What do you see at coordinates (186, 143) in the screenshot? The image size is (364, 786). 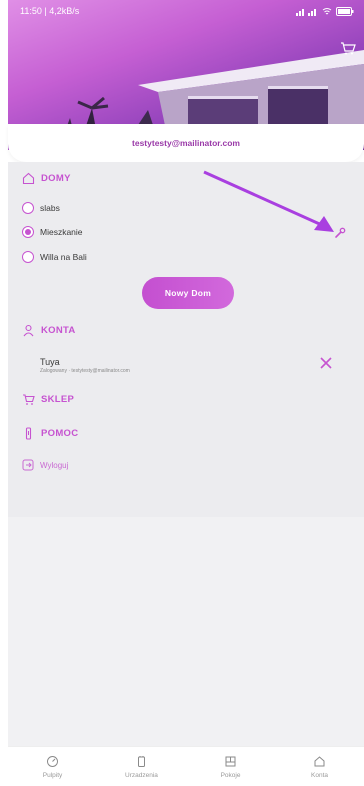 I see `account-email: testytesty@mailinator.com` at bounding box center [186, 143].